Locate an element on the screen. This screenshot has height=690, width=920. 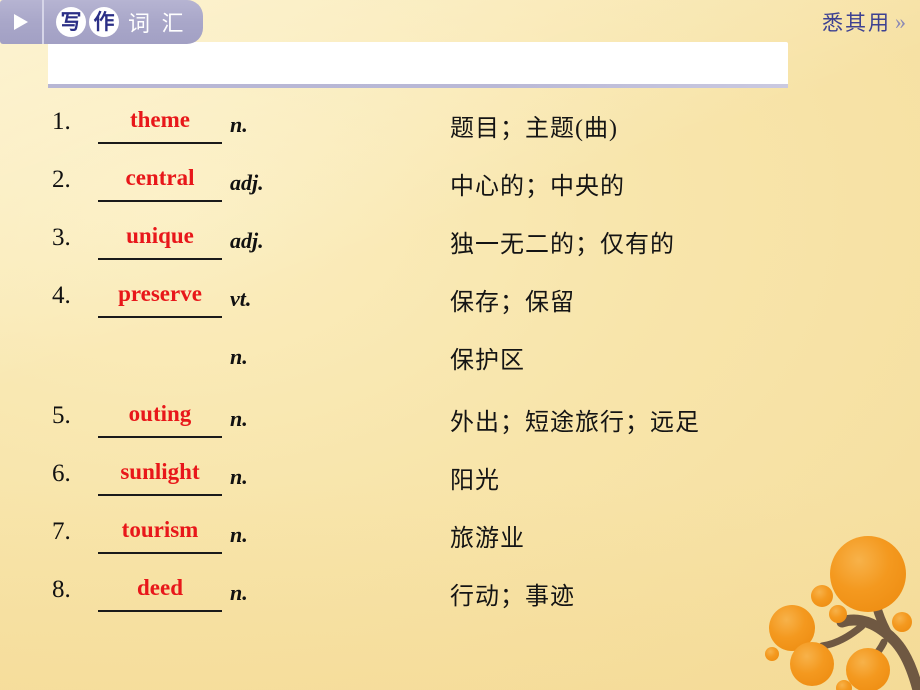
item-number: 7. is located at coordinates (61, 531).